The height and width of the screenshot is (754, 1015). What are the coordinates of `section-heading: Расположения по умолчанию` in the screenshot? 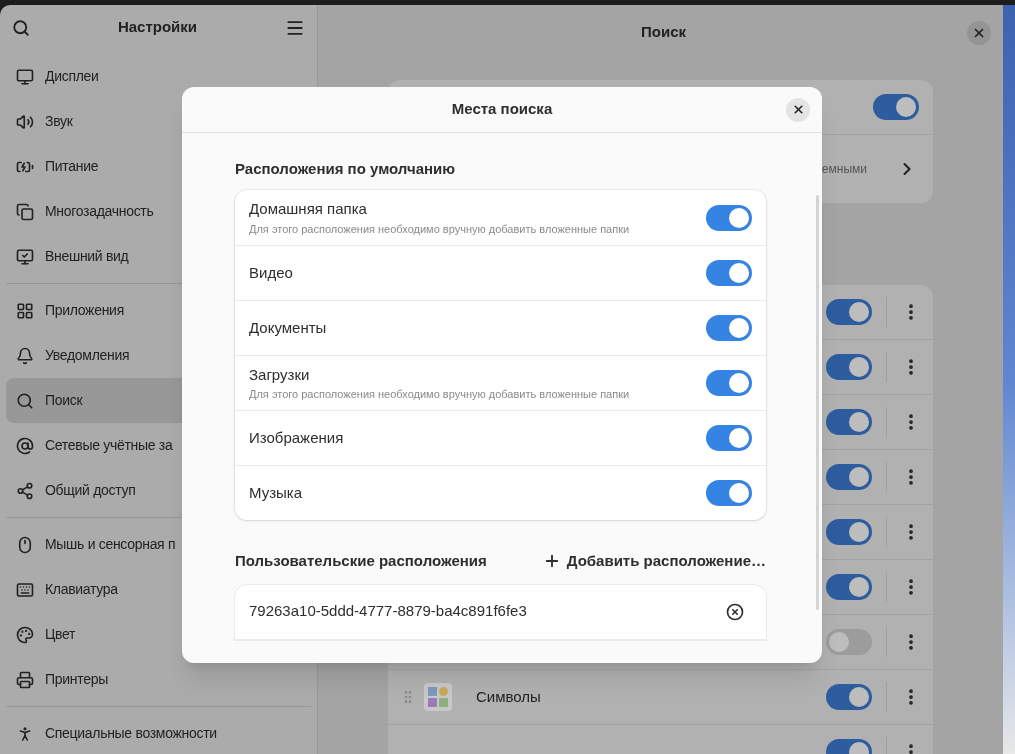 It's located at (346, 168).